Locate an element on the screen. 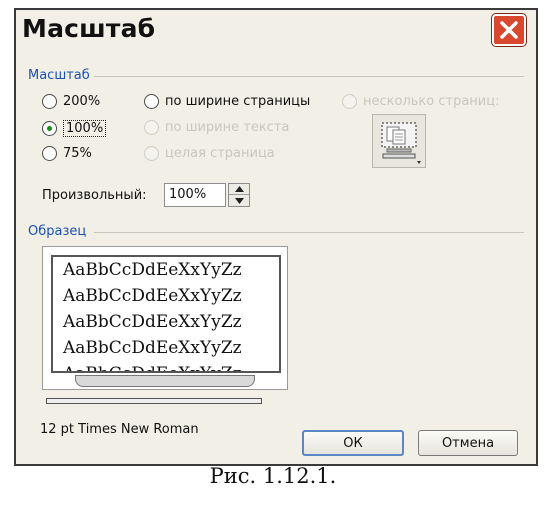  spin-up-button is located at coordinates (239, 189).